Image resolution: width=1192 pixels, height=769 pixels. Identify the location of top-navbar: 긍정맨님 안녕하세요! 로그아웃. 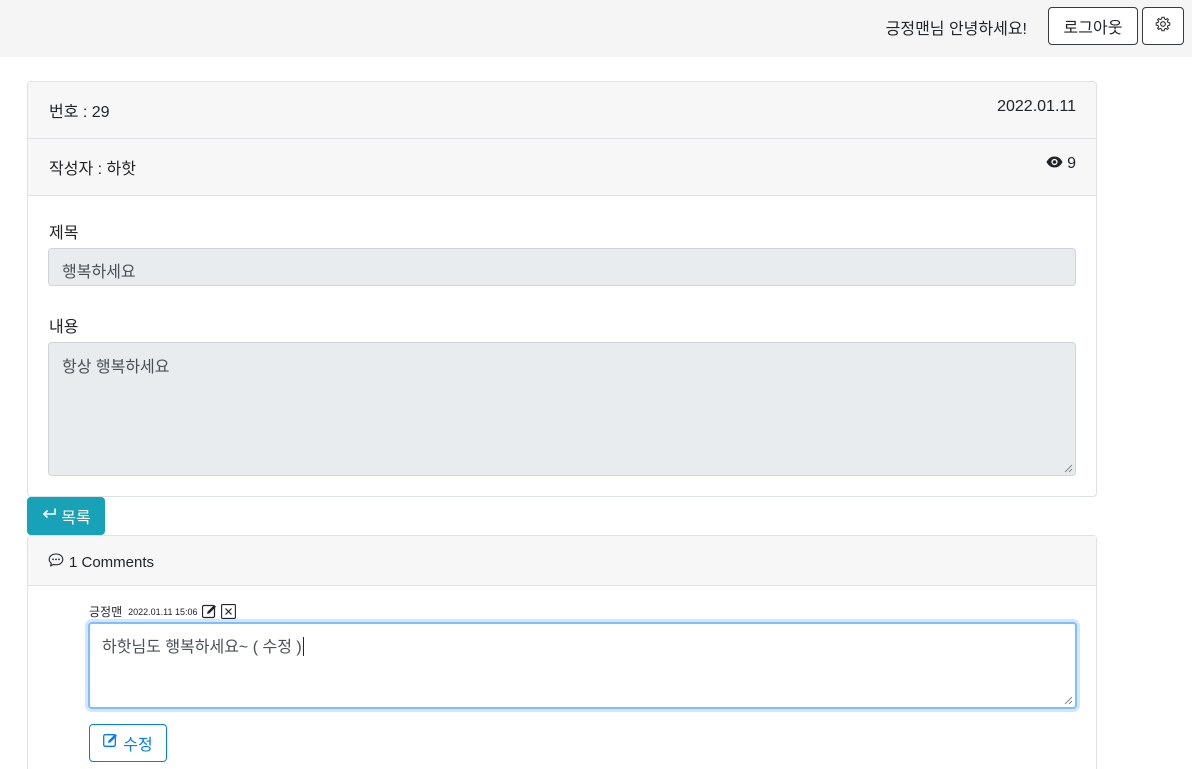
(596, 28).